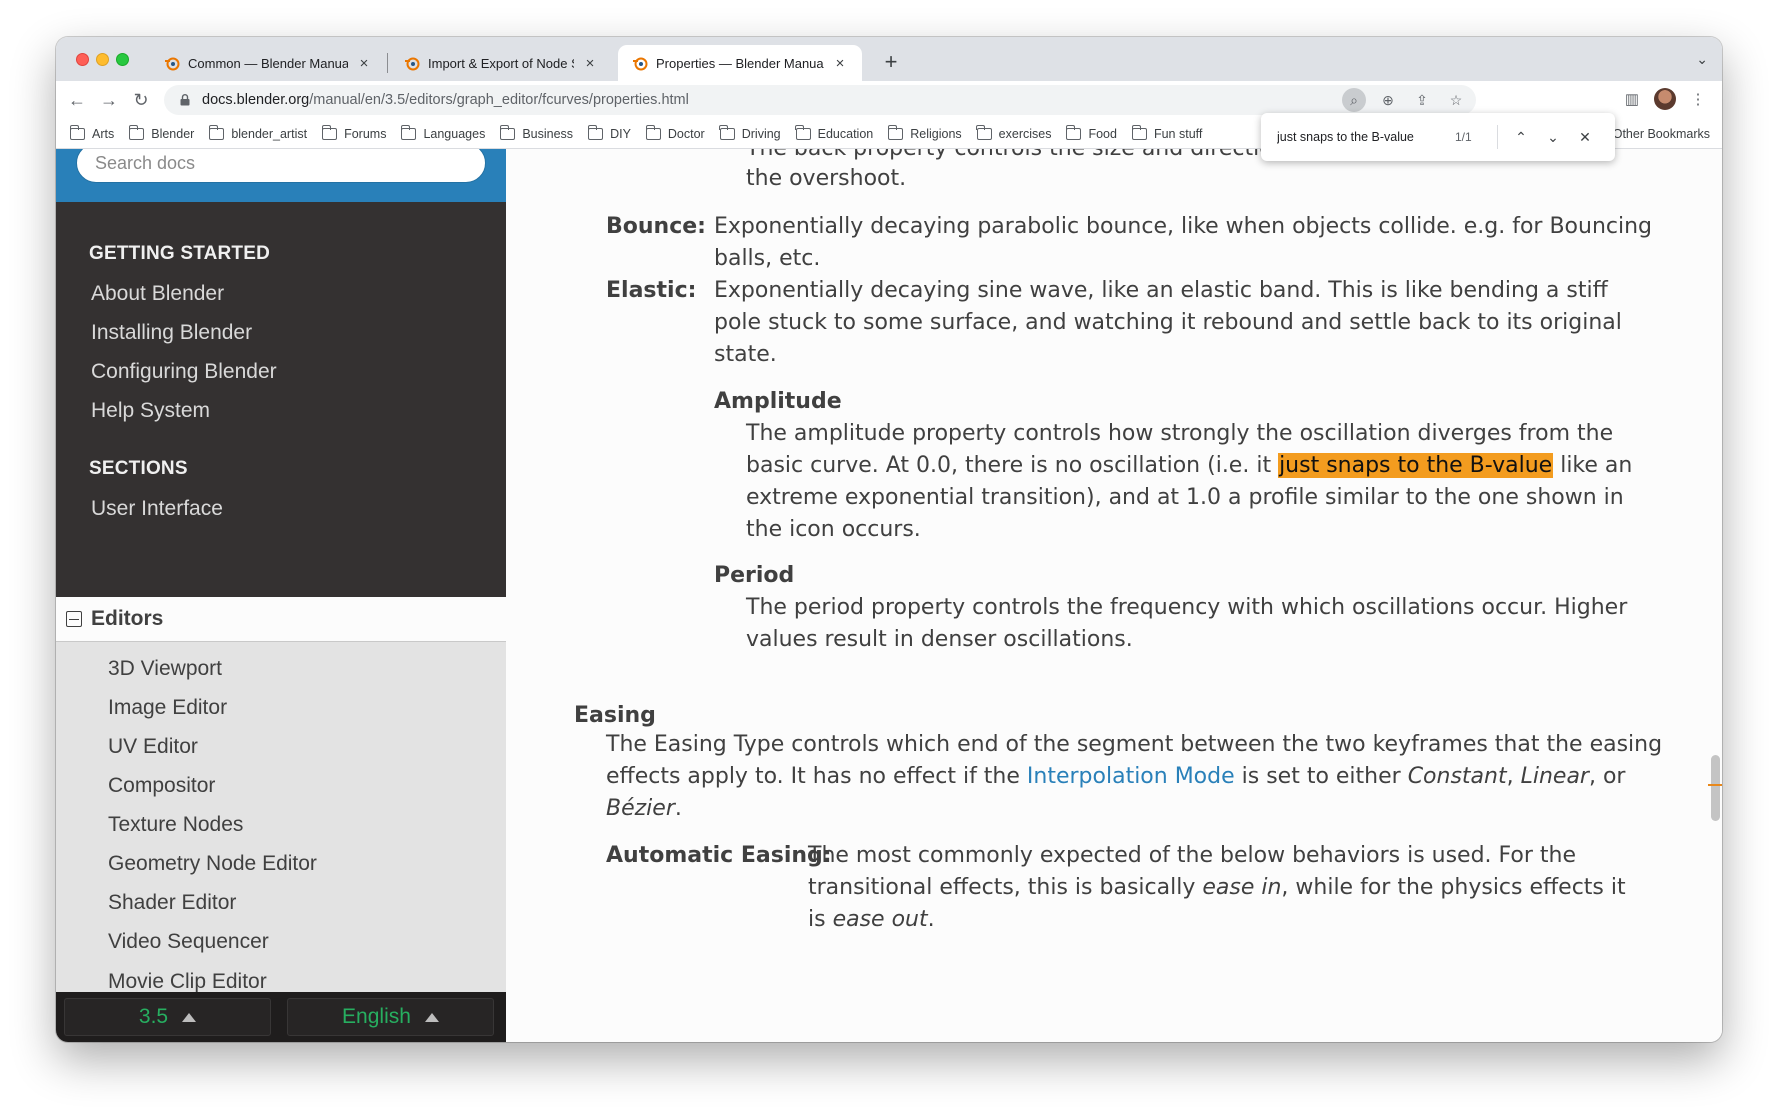  I want to click on sidebar-item-movie-clip-editor: Movie Clip Editor, so click(187, 982).